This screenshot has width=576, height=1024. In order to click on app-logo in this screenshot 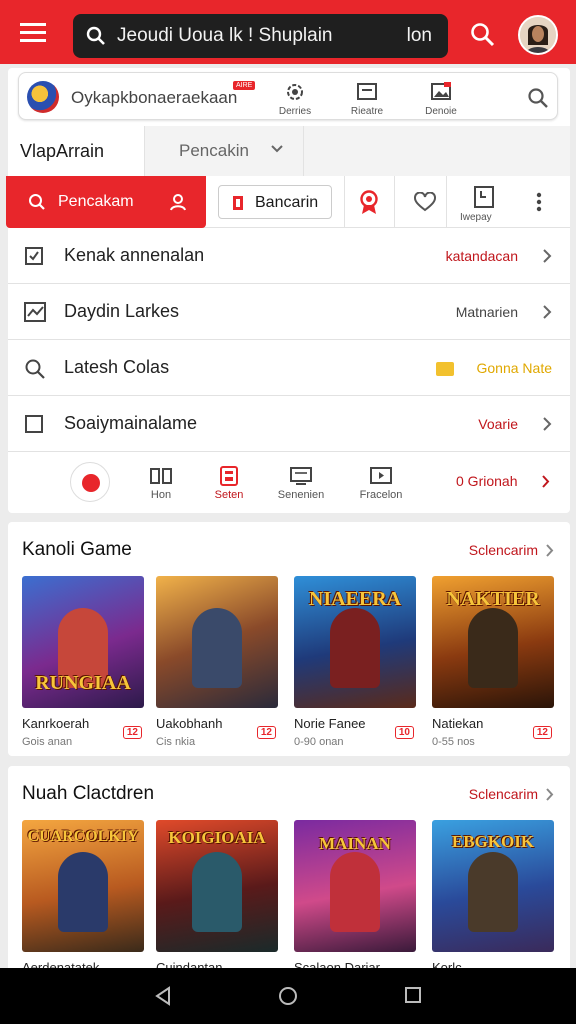, I will do `click(43, 97)`.